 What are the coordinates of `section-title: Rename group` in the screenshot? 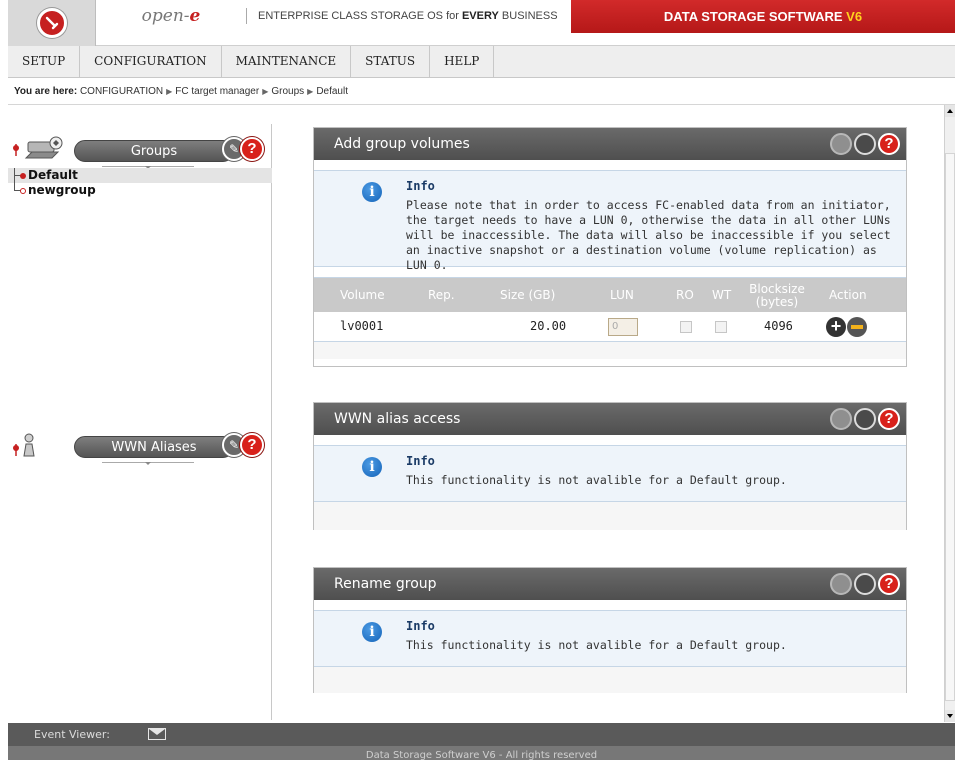 It's located at (385, 584).